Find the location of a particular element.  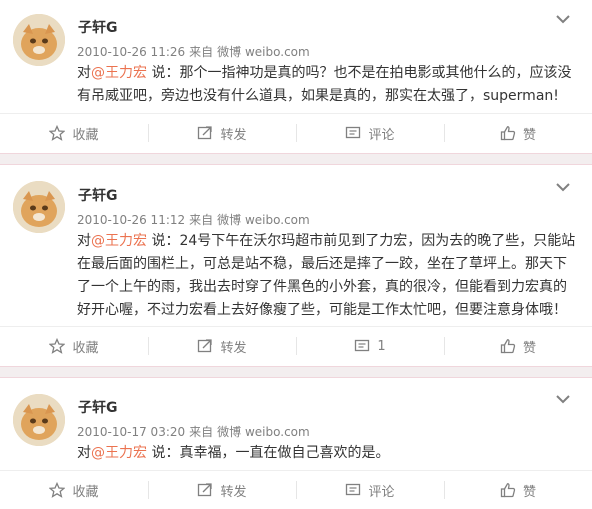

comment-count: 1 is located at coordinates (381, 346).